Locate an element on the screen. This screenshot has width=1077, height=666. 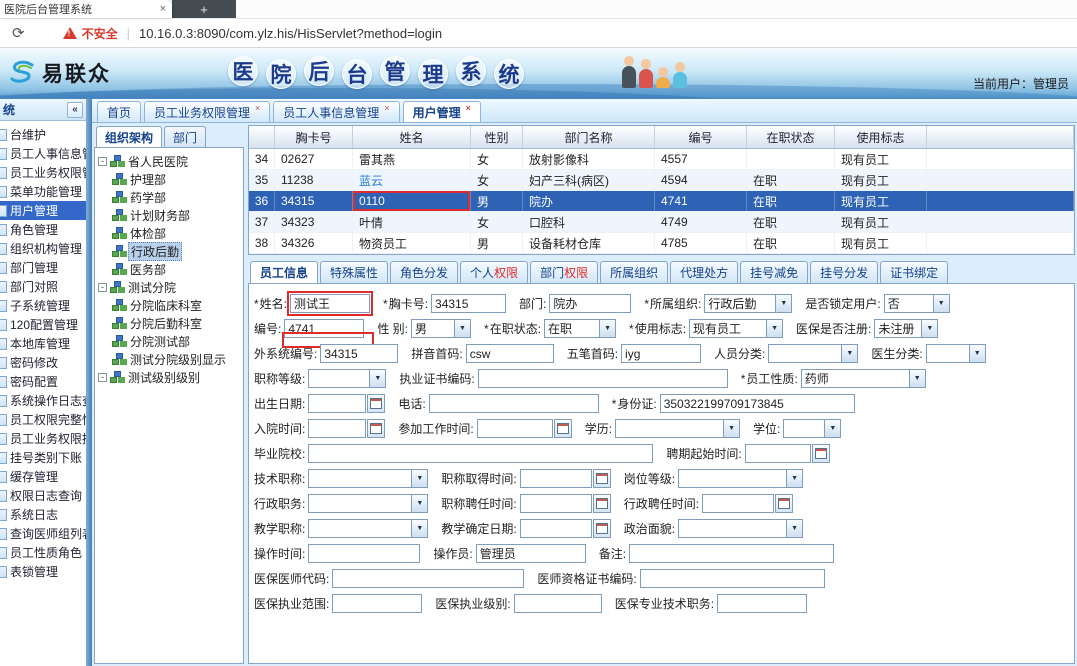
sidebar-item: 员工业务权限授 is located at coordinates (43, 438).